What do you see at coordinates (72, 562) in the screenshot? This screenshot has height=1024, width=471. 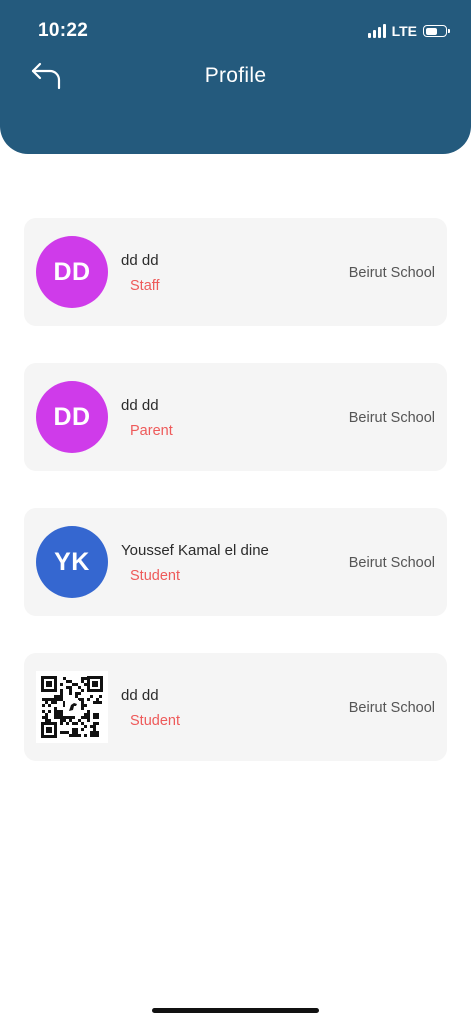 I see `avatar: YK` at bounding box center [72, 562].